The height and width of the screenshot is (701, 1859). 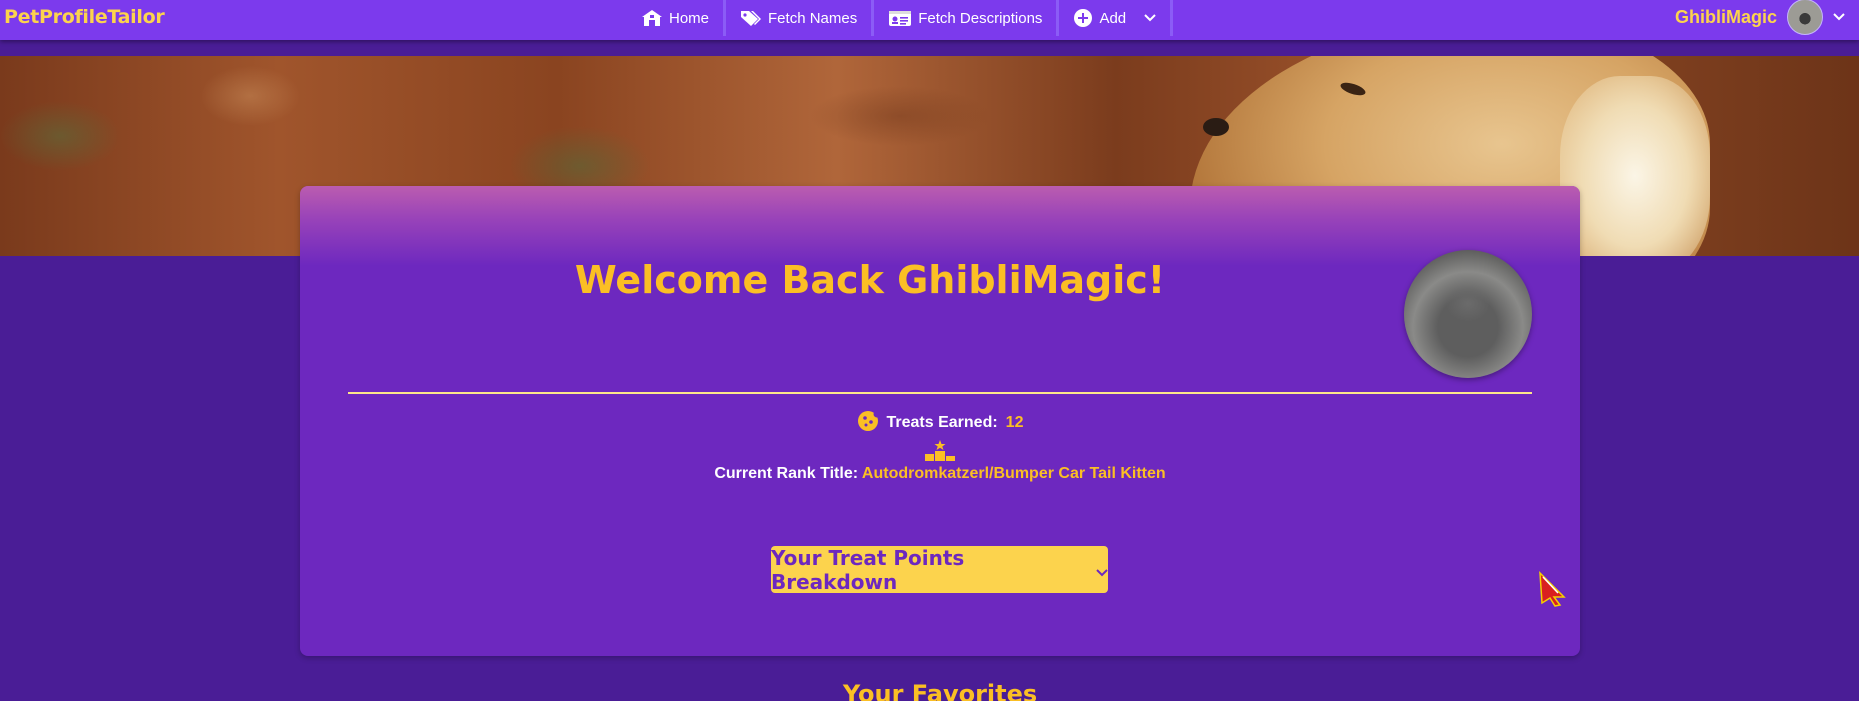 What do you see at coordinates (868, 569) in the screenshot?
I see `breakdown-button-label: Your Treat Points Breakdown` at bounding box center [868, 569].